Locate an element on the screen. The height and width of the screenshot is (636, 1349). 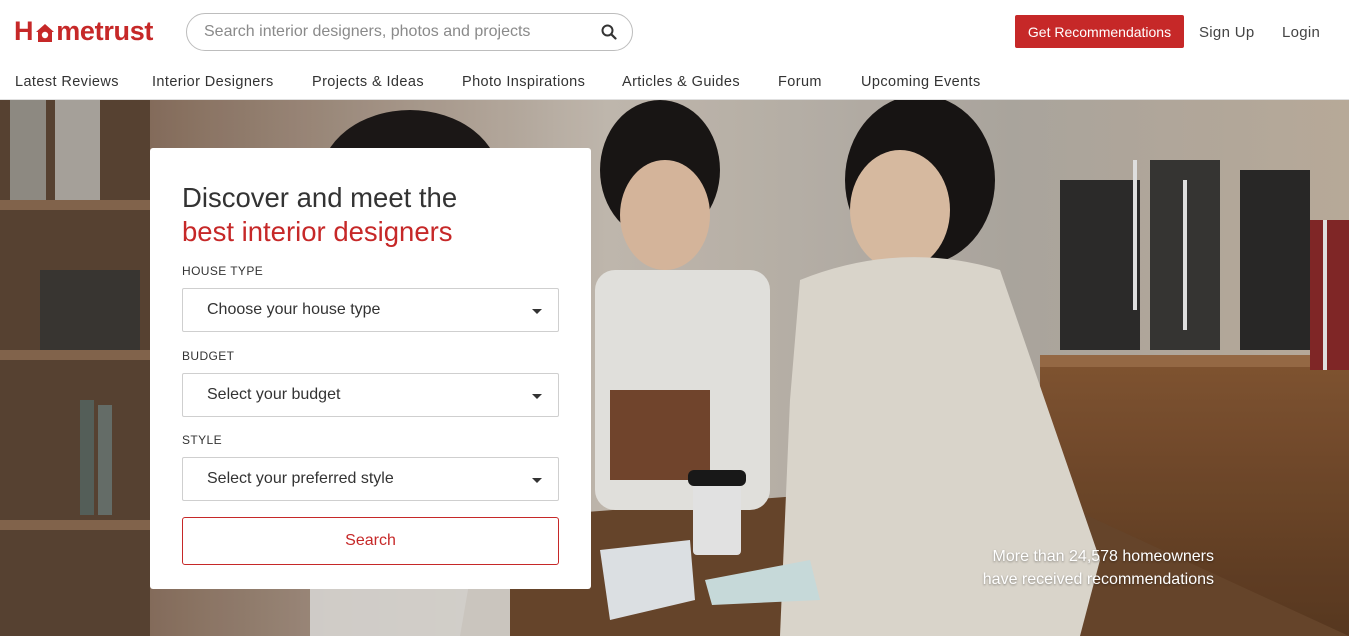
house-type-label: HOUSE TYPE is located at coordinates (223, 271).